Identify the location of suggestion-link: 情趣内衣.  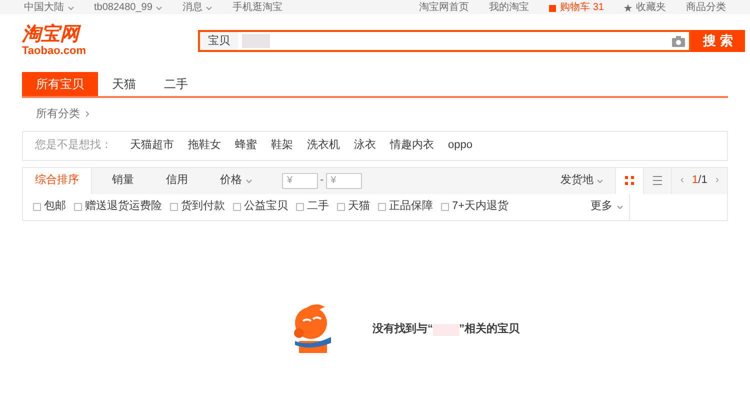
(412, 145).